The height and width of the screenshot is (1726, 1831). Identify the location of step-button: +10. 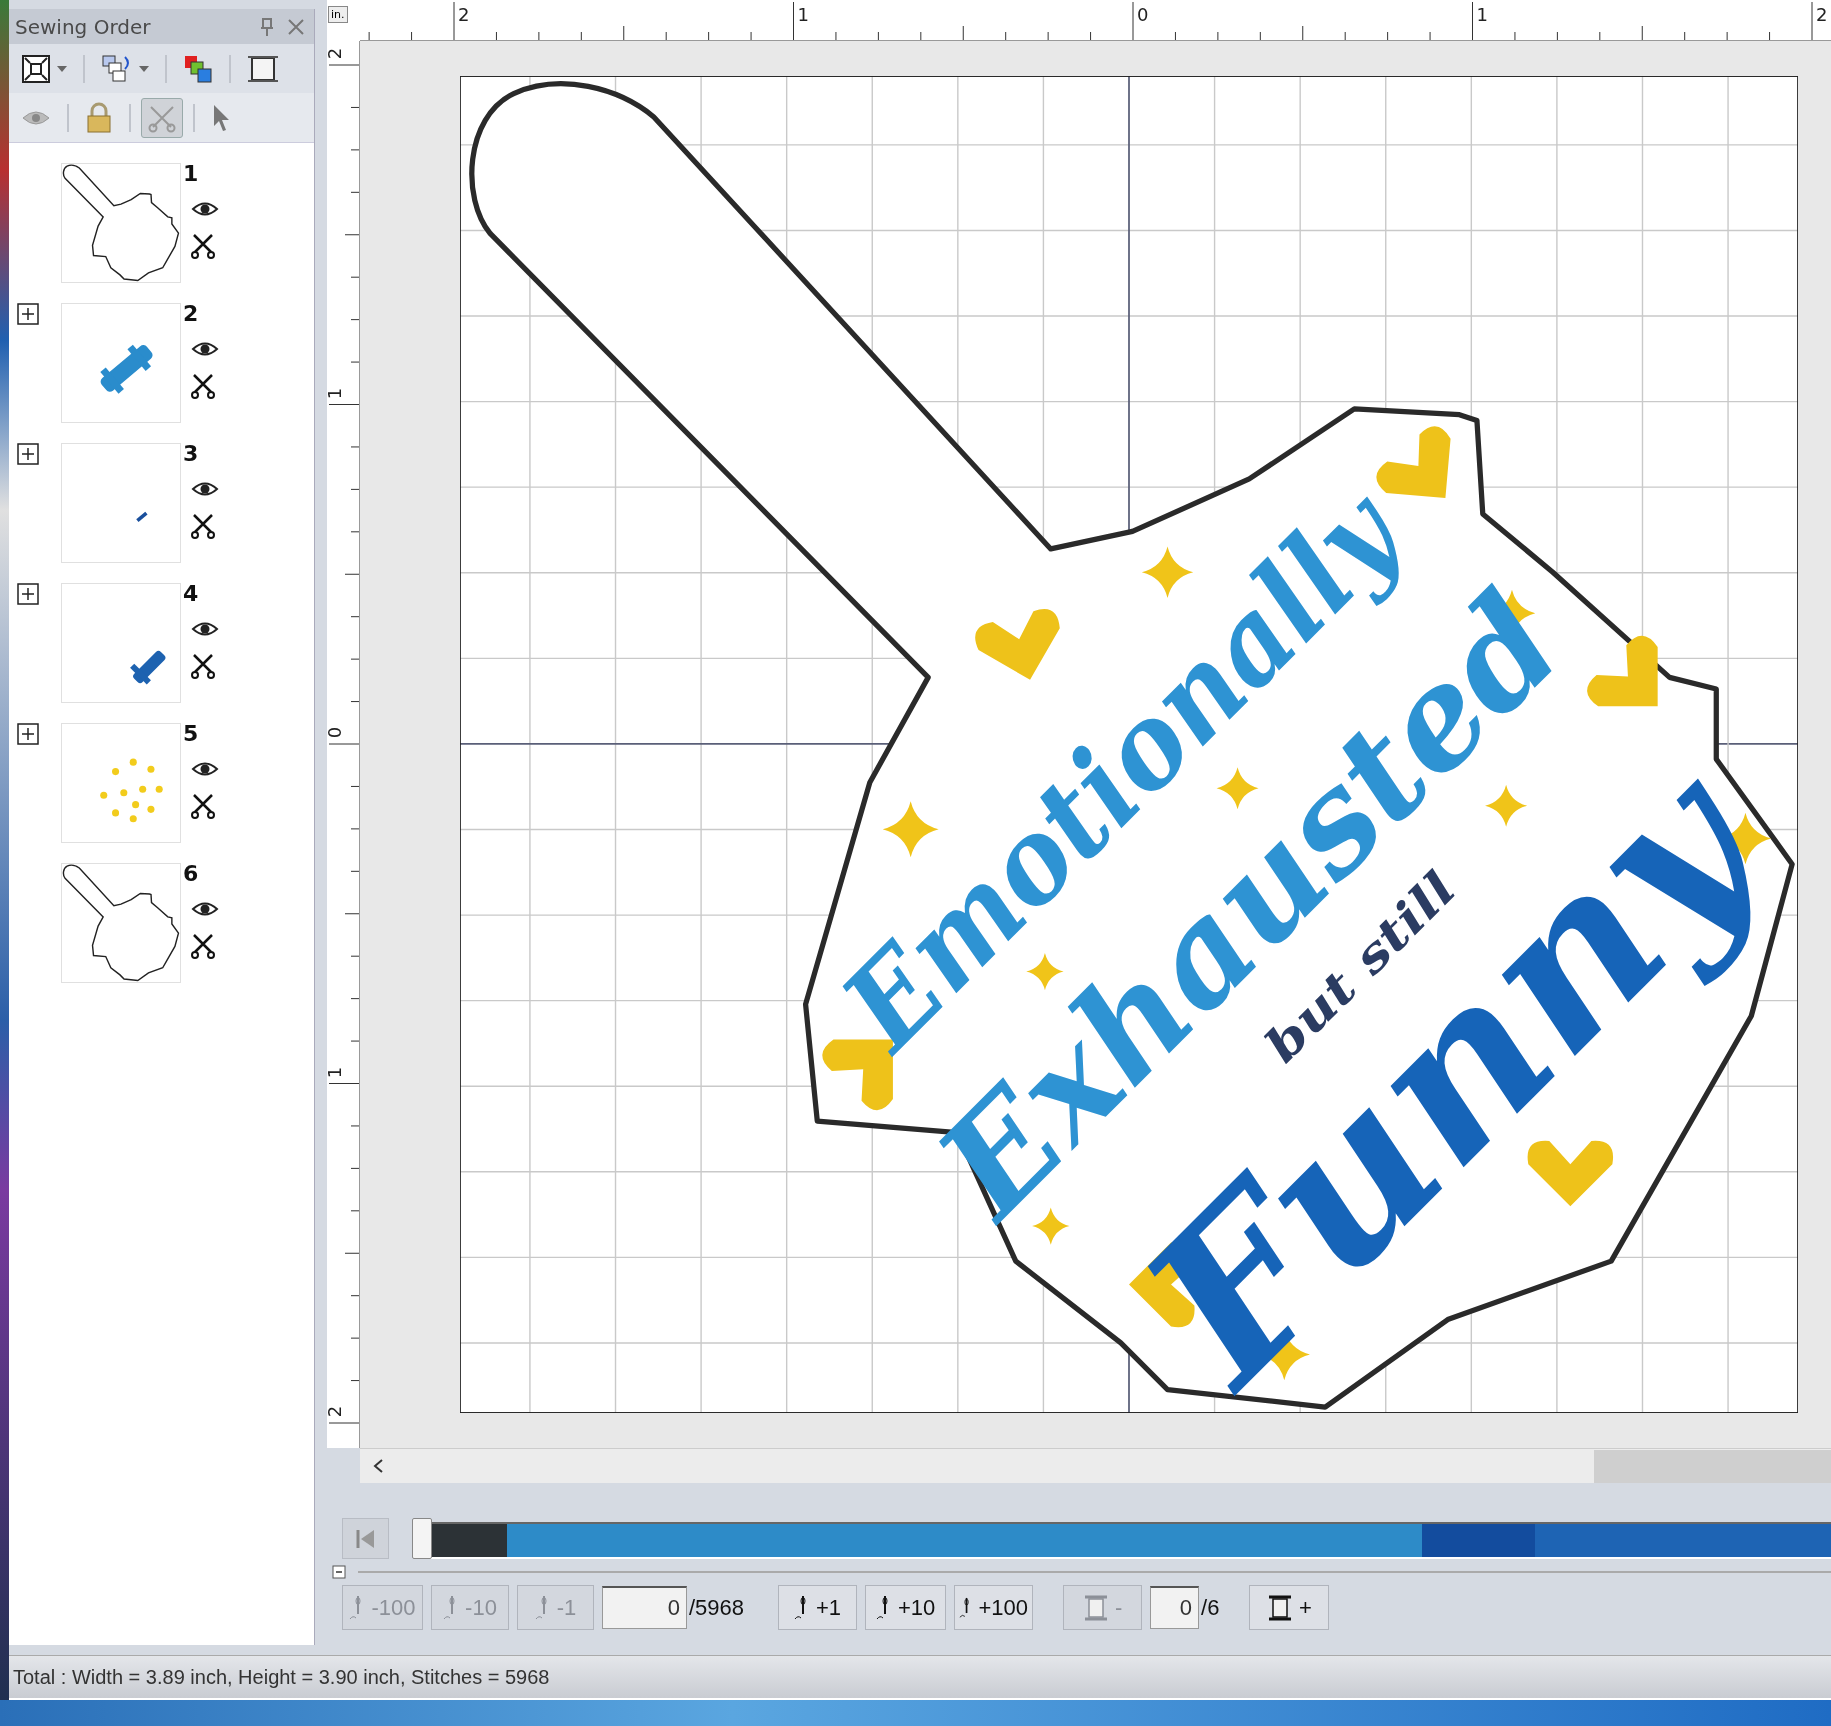
(906, 1607).